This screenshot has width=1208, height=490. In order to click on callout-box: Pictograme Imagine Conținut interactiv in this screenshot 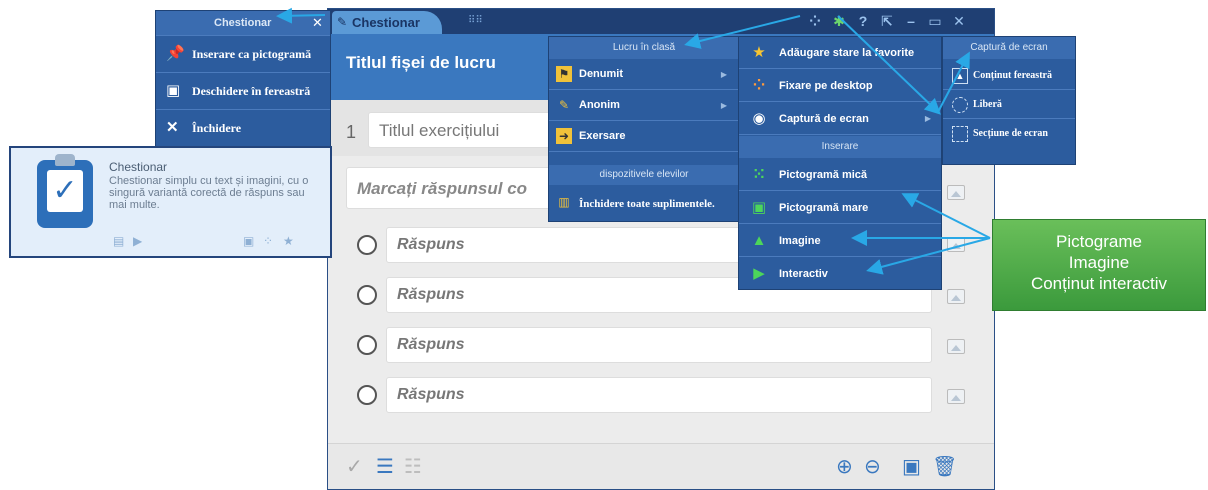, I will do `click(1099, 265)`.